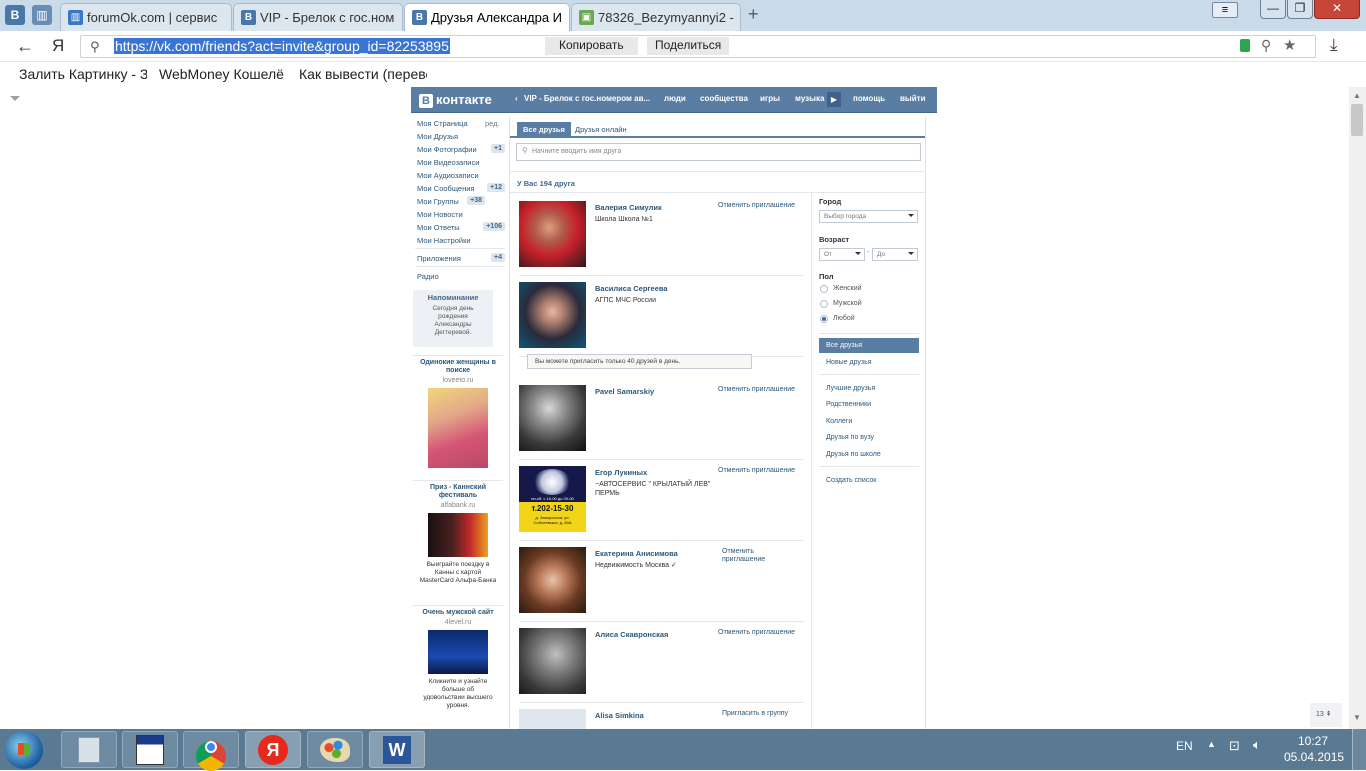 The width and height of the screenshot is (1366, 771). I want to click on word-app-icon: W, so click(397, 749).